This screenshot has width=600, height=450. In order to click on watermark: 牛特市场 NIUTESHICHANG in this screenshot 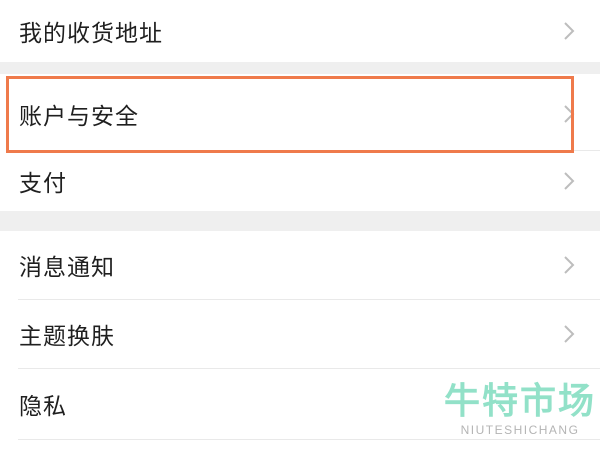, I will do `click(520, 410)`.